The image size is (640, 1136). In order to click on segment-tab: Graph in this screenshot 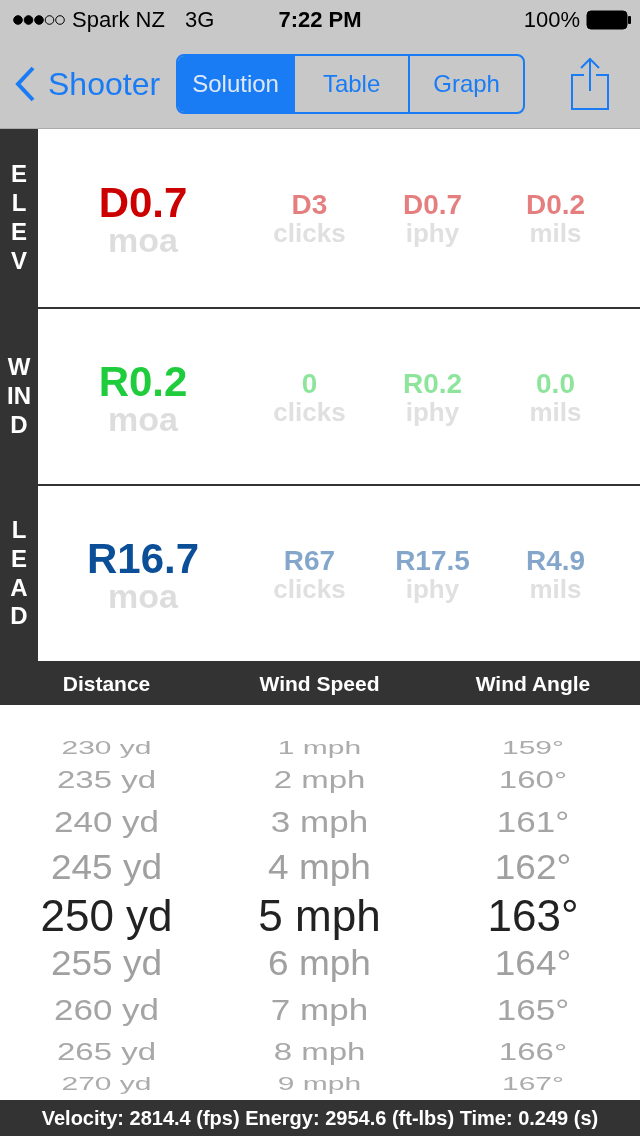, I will do `click(466, 84)`.